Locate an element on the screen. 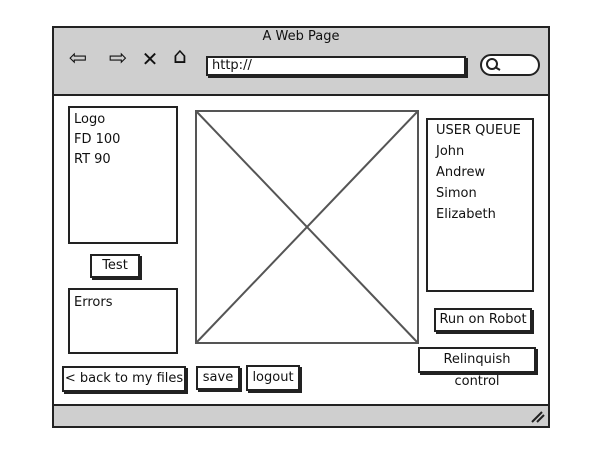 This screenshot has width=605, height=452. status-bar is located at coordinates (301, 416).